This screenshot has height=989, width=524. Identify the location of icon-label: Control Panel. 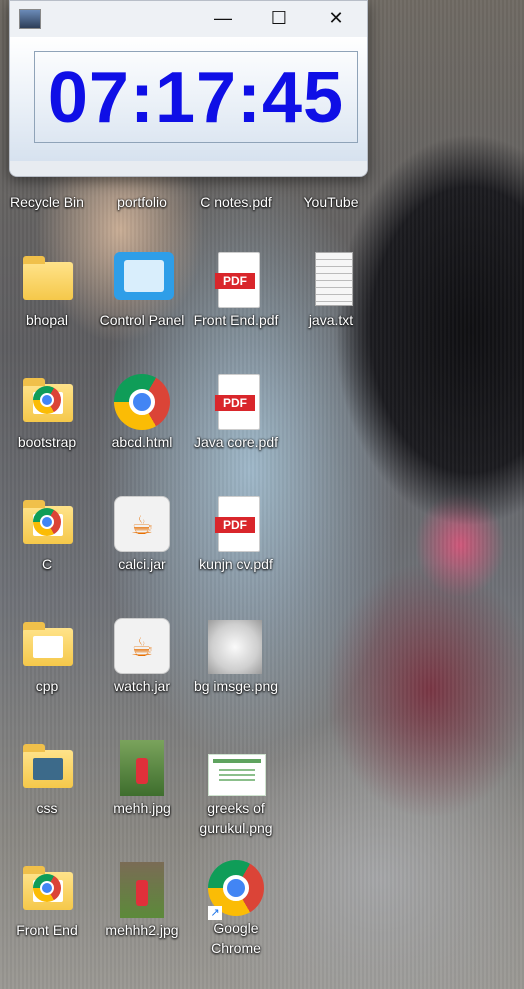
(142, 320).